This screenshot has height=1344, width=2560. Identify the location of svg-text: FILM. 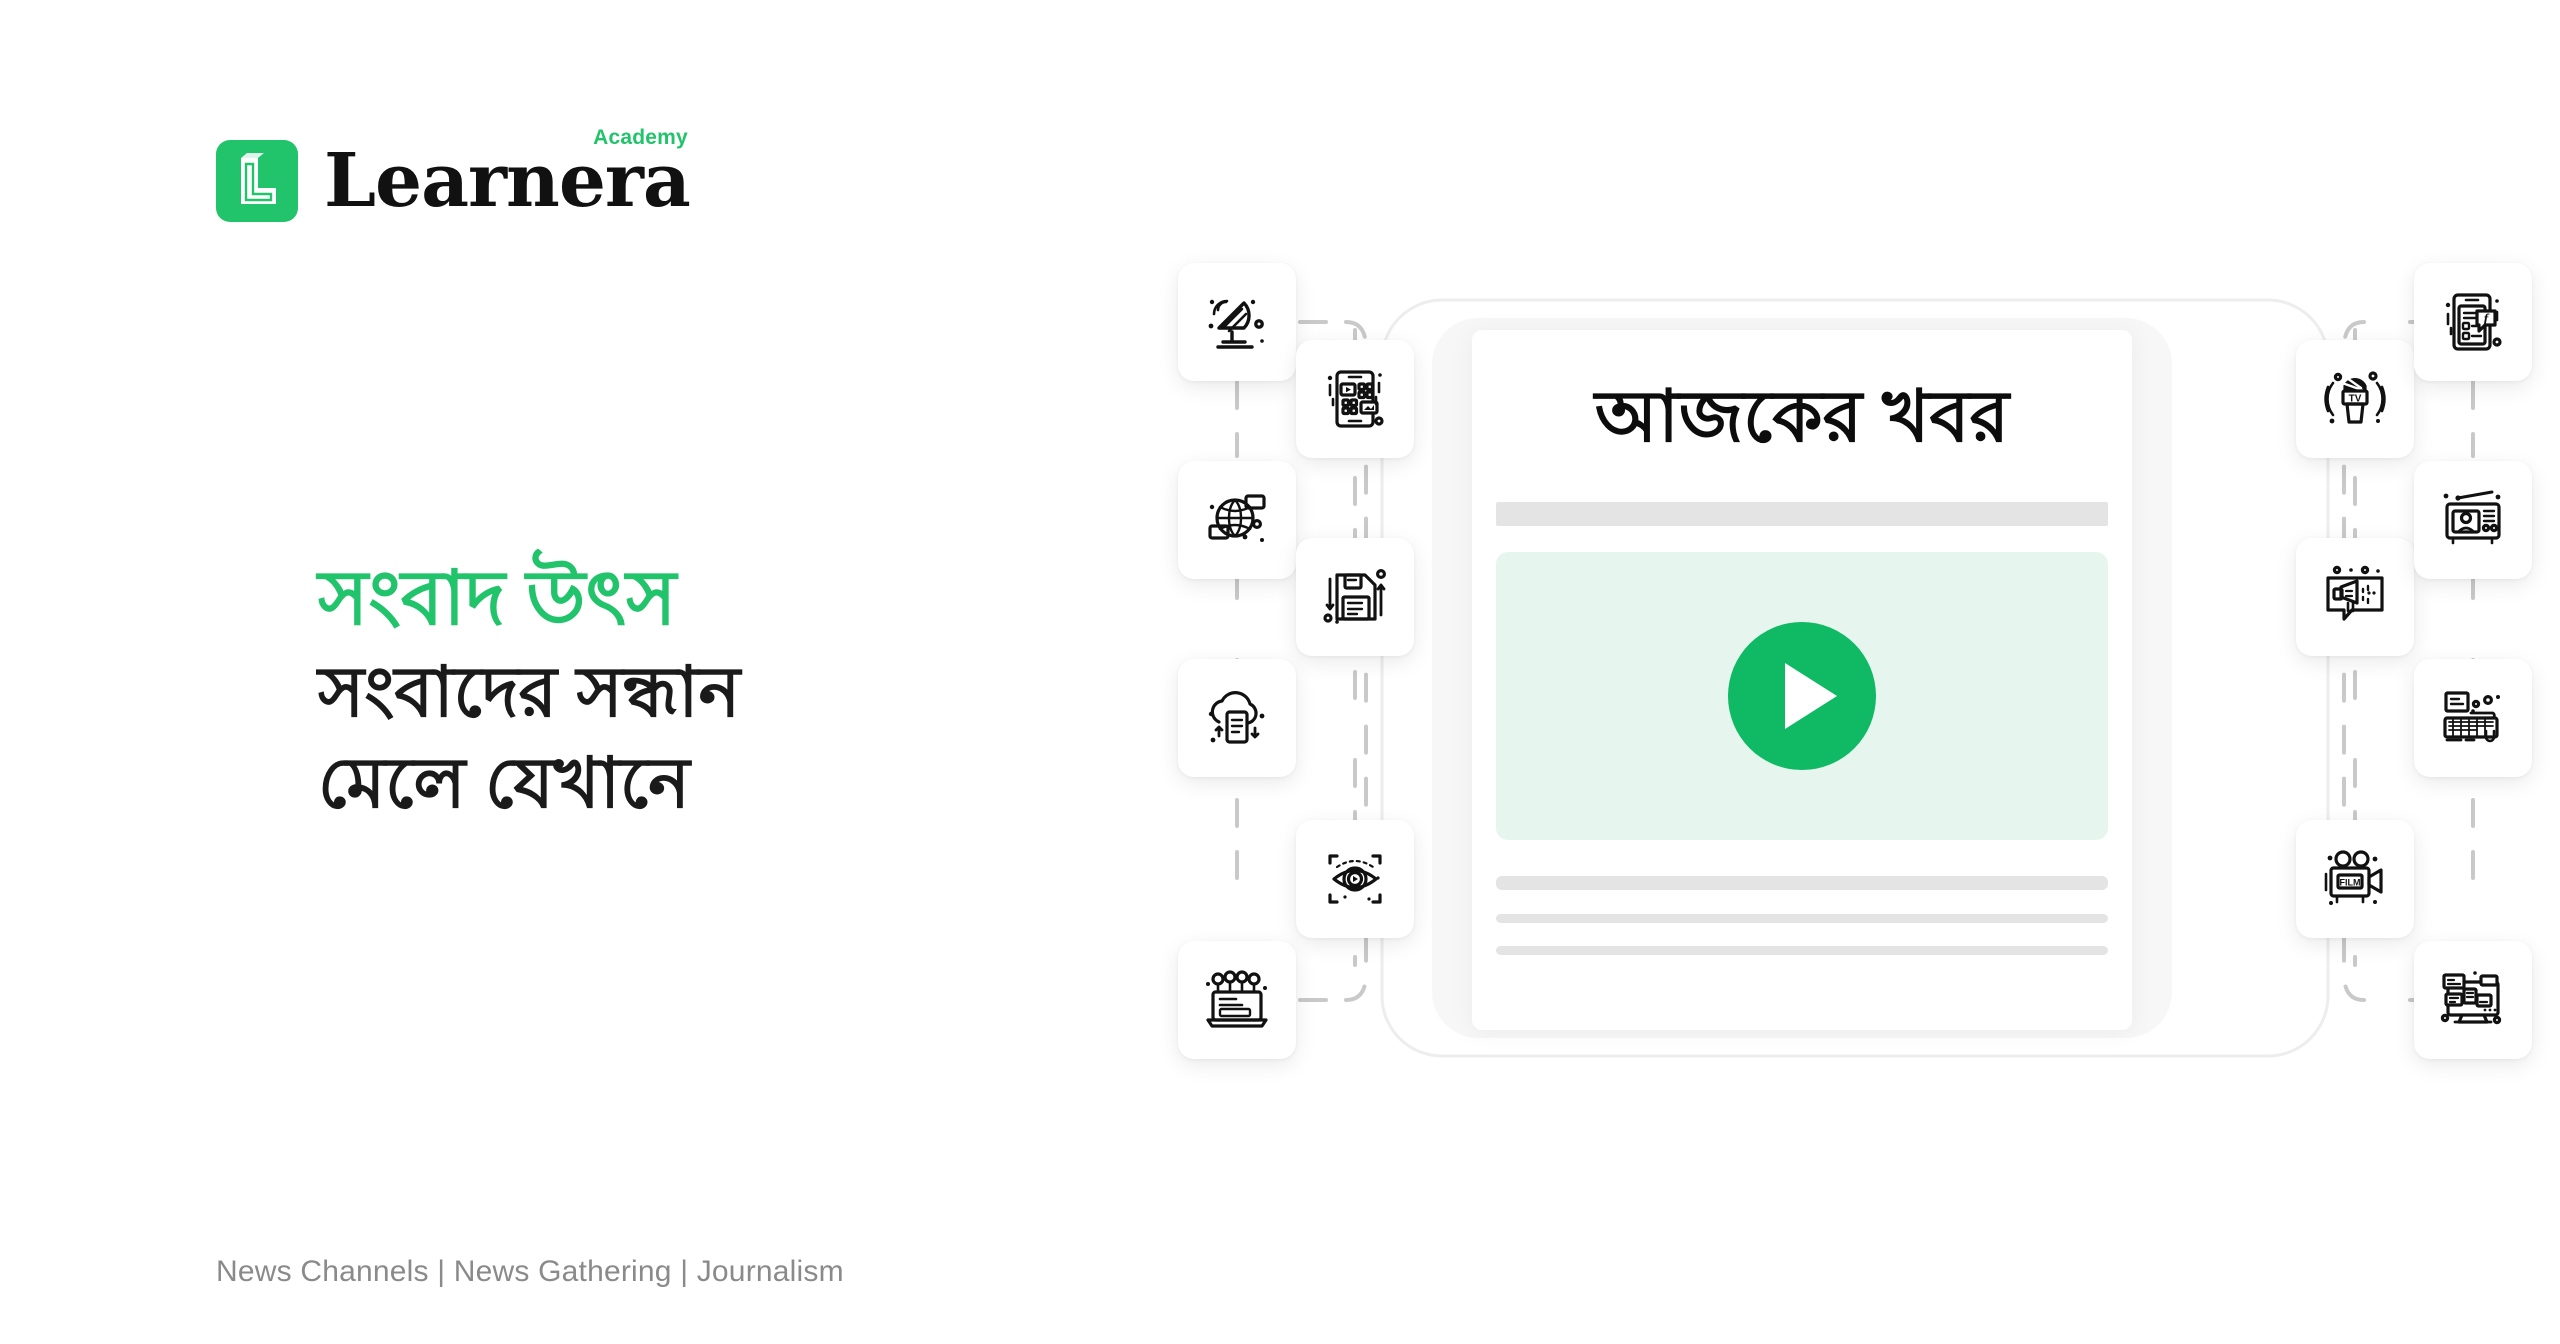
(2350, 883).